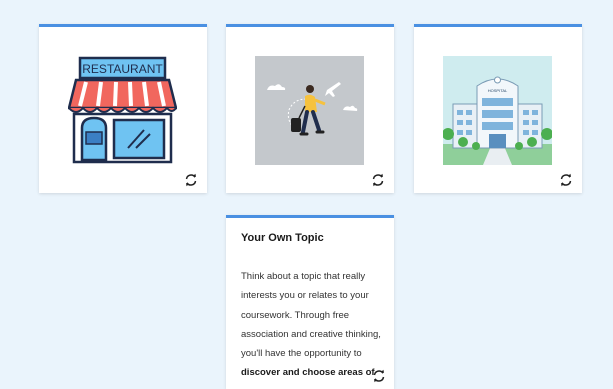 The height and width of the screenshot is (389, 613). I want to click on hospital-sign-text: HOSPITAL, so click(498, 90).